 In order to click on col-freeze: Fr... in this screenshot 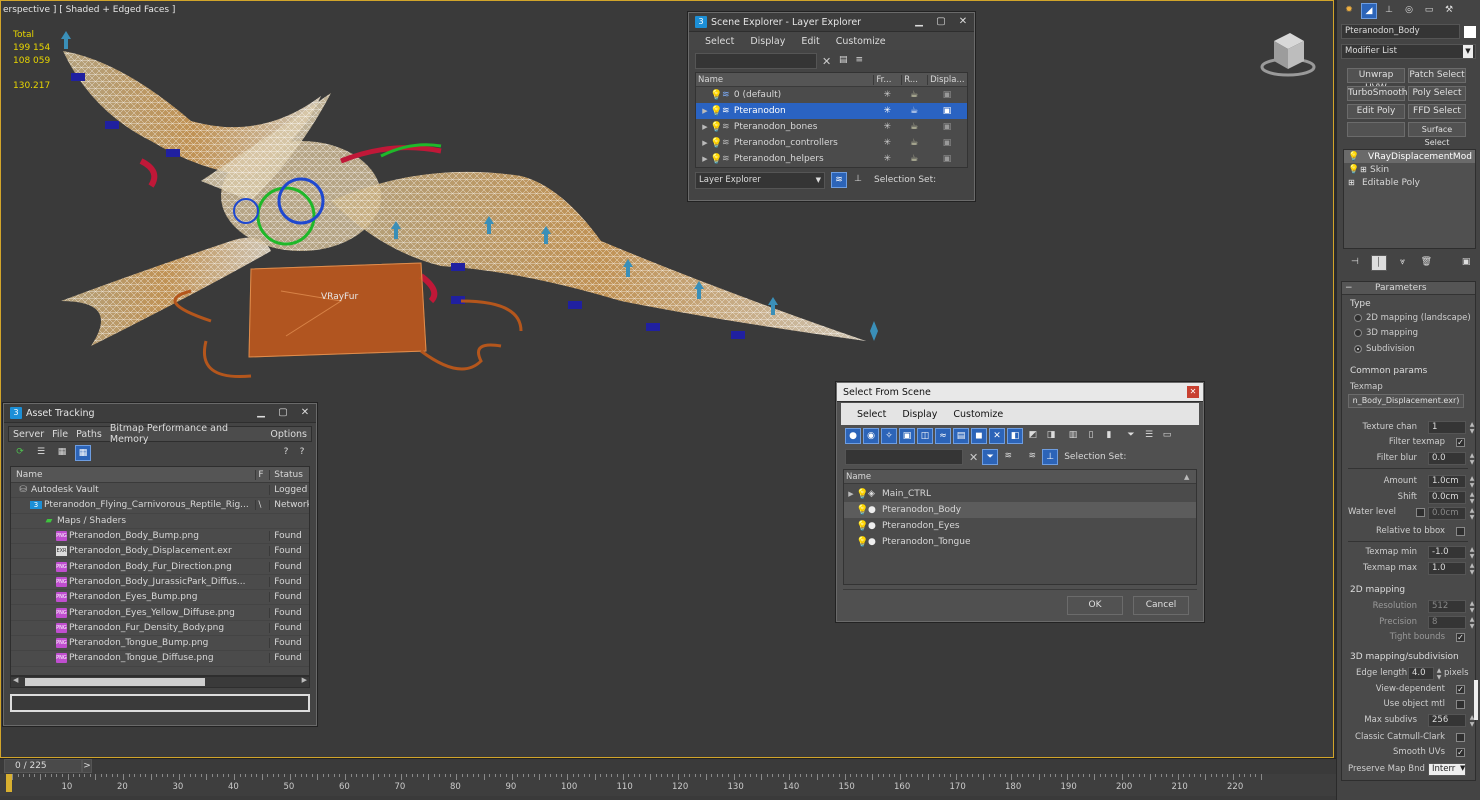, I will do `click(887, 79)`.